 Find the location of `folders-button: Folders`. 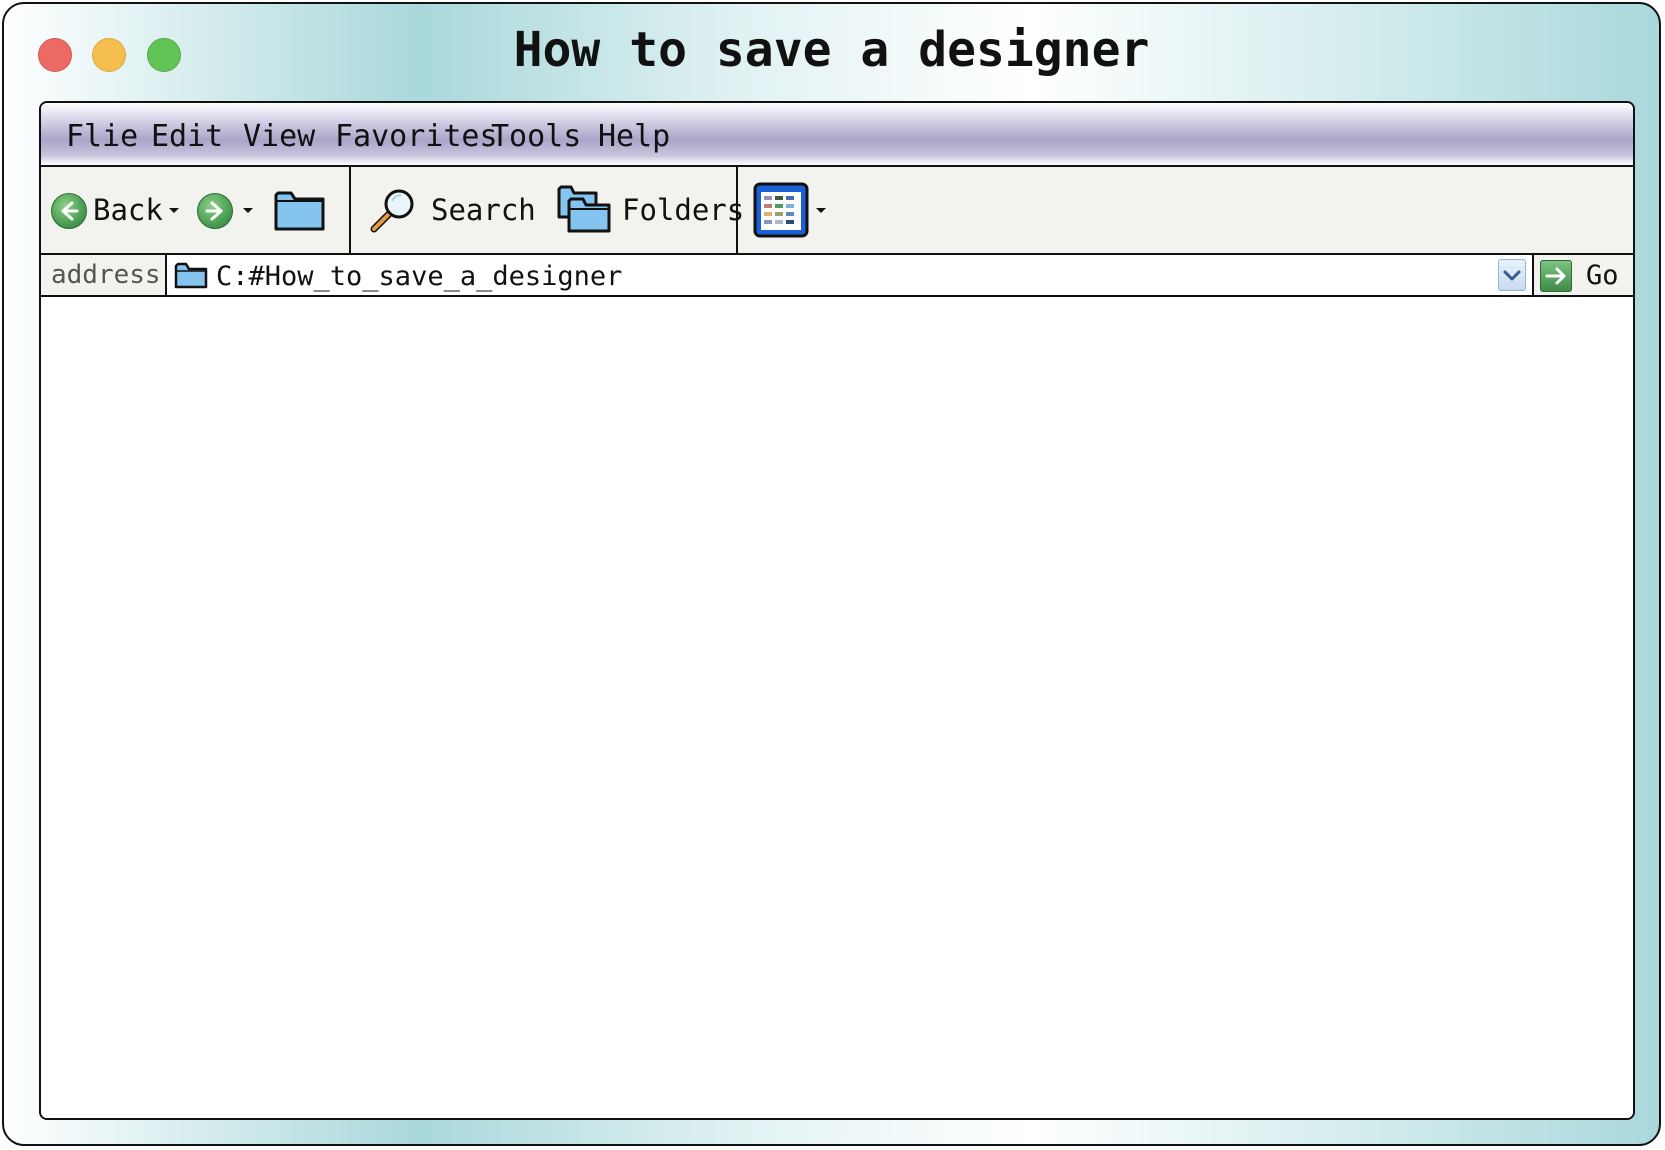

folders-button: Folders is located at coordinates (683, 210).